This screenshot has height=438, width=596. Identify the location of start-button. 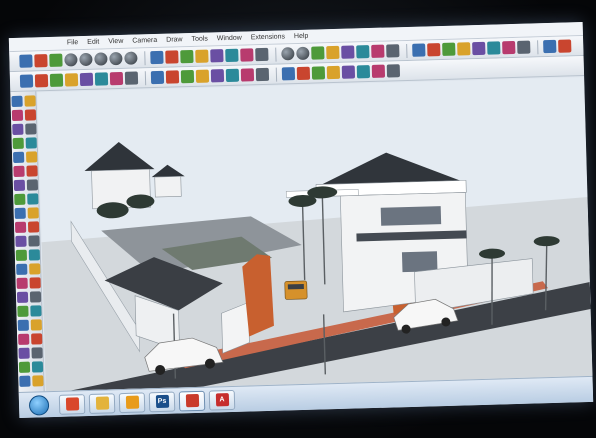
(39, 405).